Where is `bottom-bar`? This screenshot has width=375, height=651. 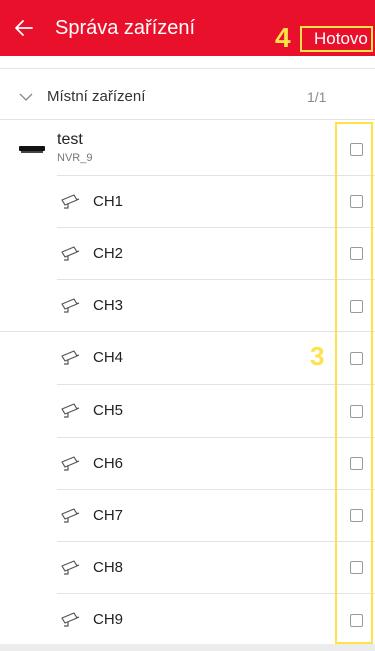
bottom-bar is located at coordinates (187, 647).